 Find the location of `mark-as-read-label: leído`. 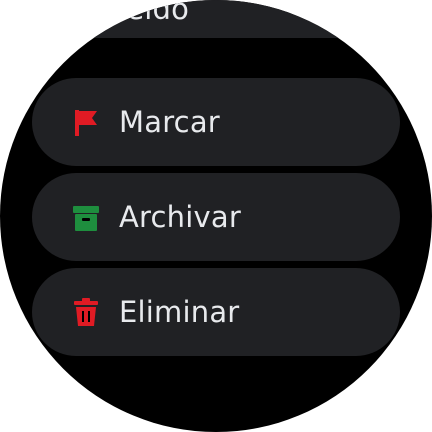

mark-as-read-label: leído is located at coordinates (154, 13).